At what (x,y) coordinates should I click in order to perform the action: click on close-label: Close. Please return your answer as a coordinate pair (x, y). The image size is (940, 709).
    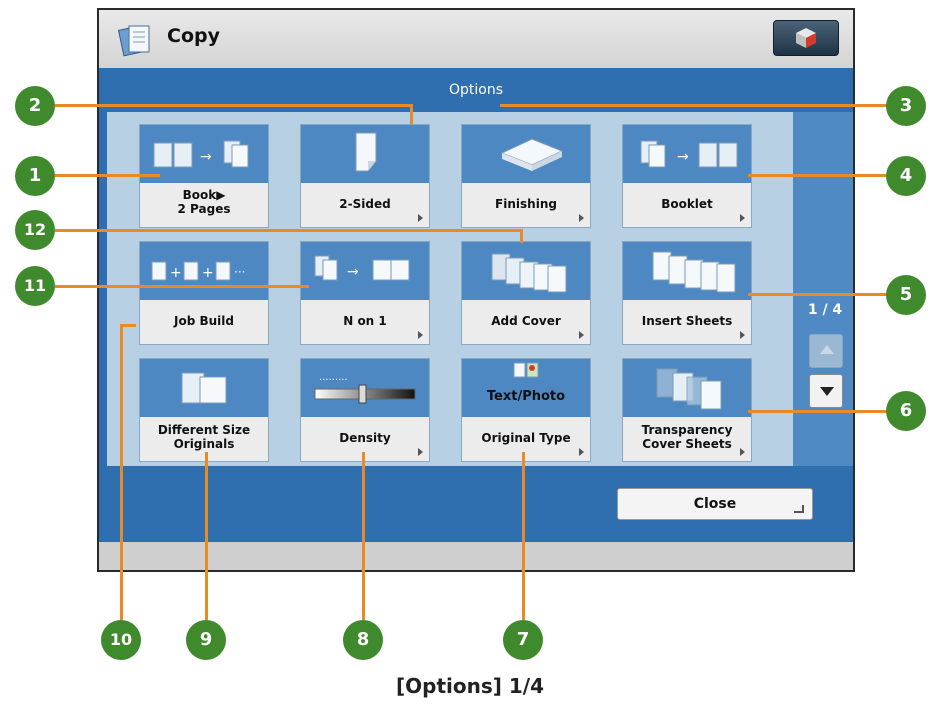
    Looking at the image, I should click on (715, 504).